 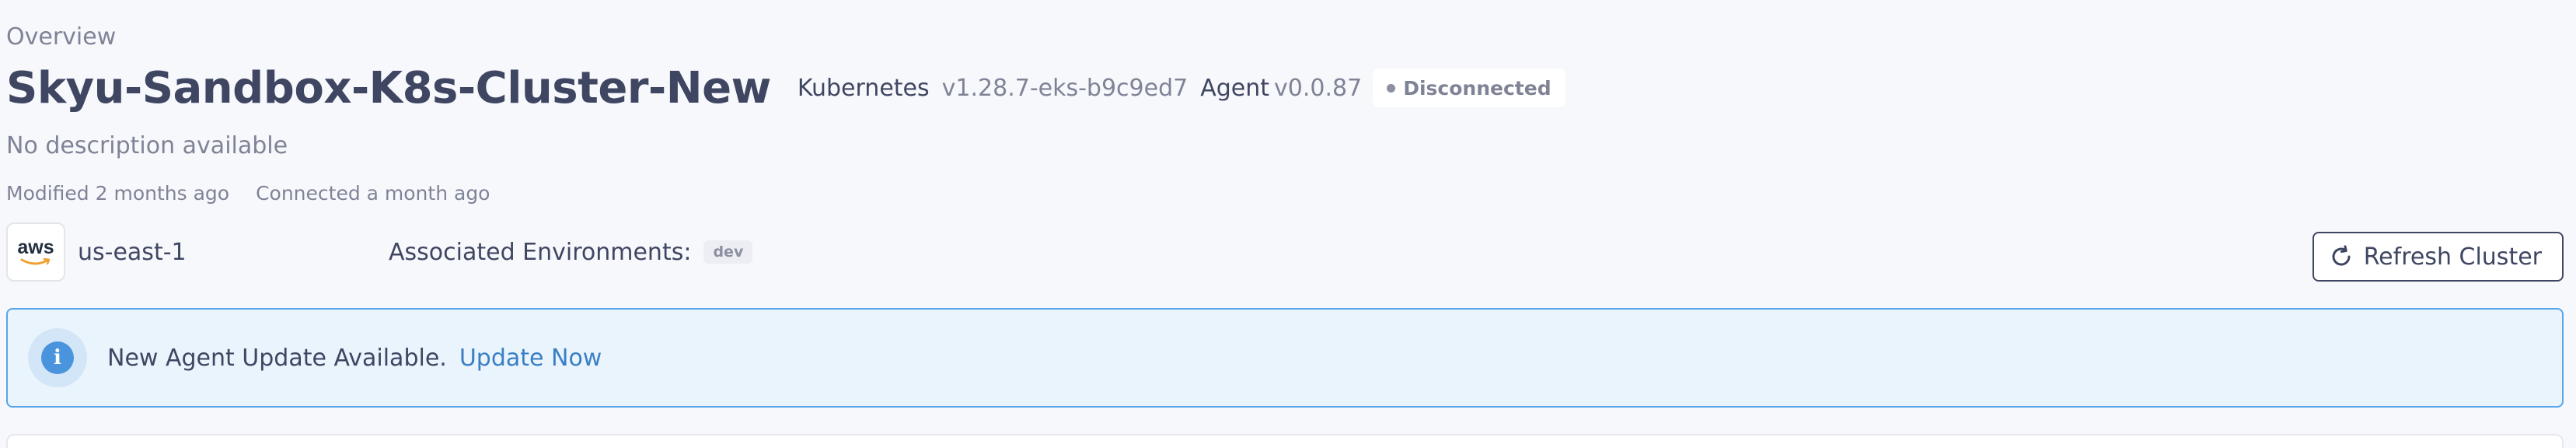 What do you see at coordinates (2453, 257) in the screenshot?
I see `refresh-cluster-label: Refresh Cluster` at bounding box center [2453, 257].